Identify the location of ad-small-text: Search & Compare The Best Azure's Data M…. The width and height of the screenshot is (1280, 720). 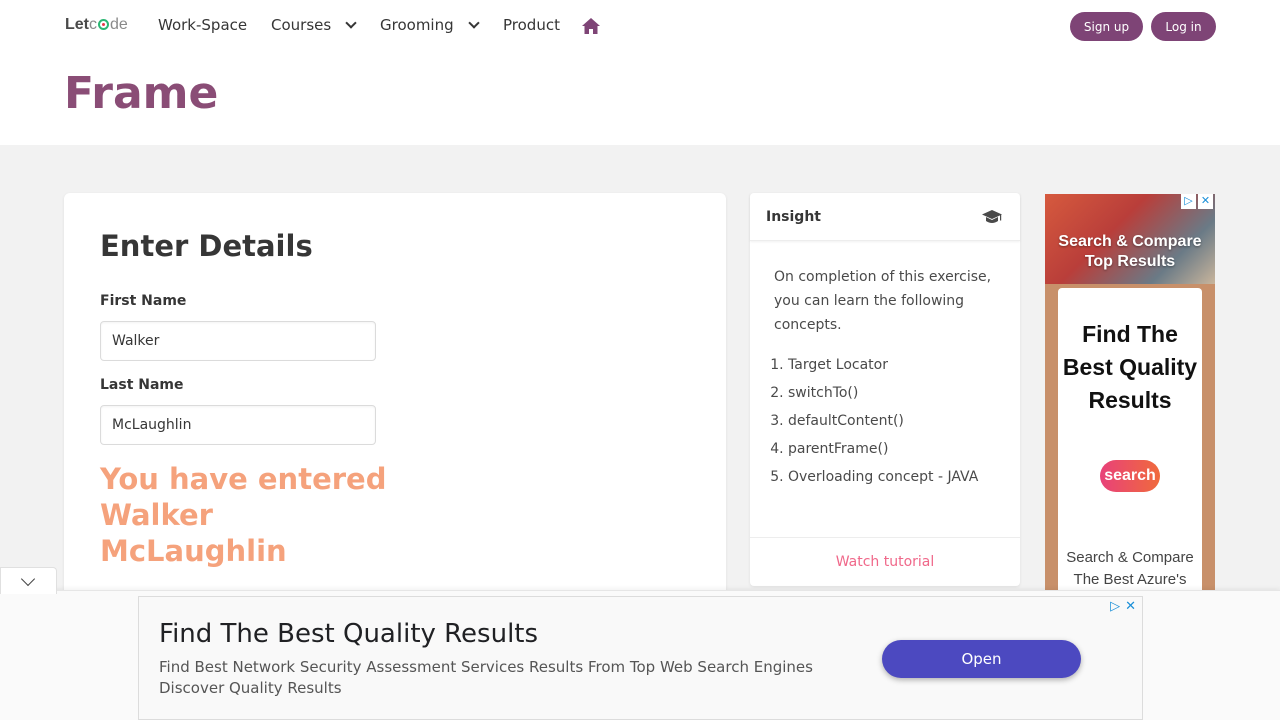
(1130, 571).